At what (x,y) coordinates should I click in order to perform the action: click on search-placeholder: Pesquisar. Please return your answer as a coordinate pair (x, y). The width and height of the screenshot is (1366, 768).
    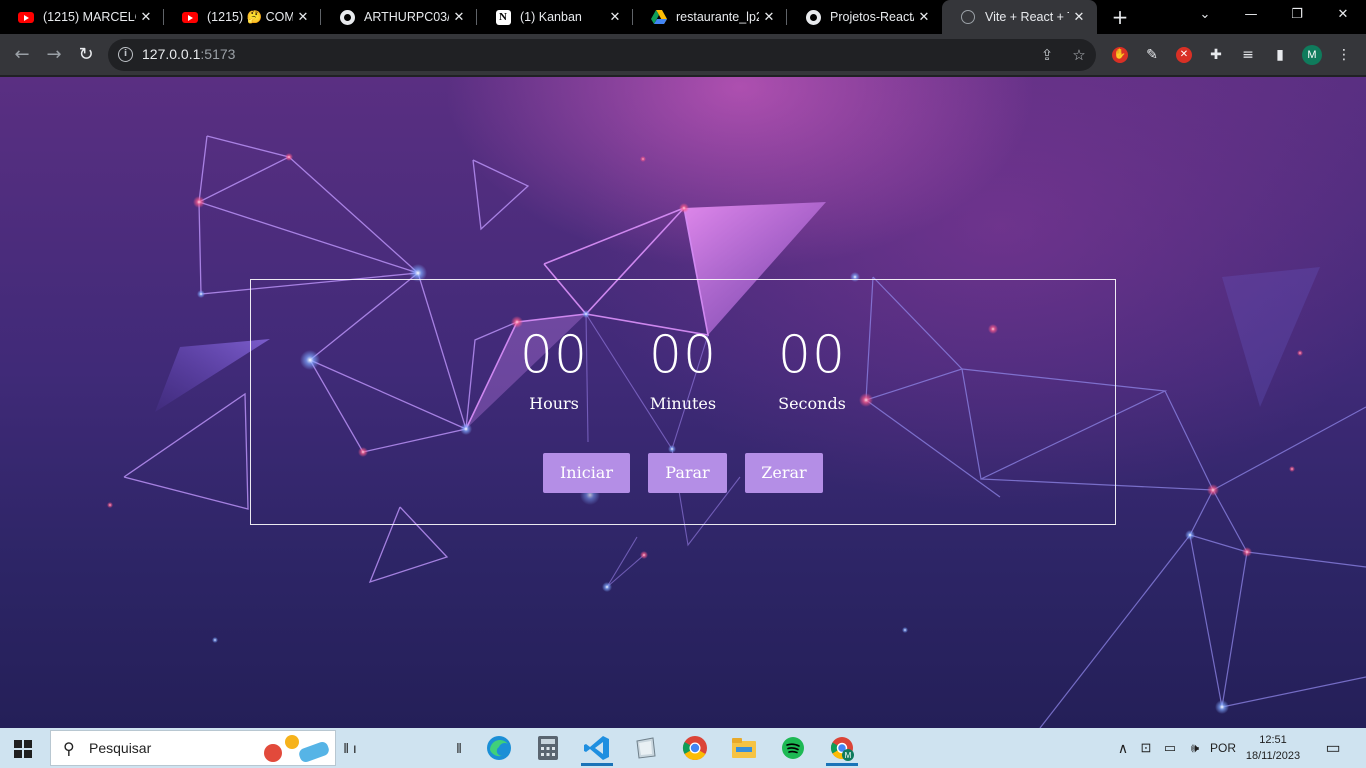
    Looking at the image, I should click on (120, 748).